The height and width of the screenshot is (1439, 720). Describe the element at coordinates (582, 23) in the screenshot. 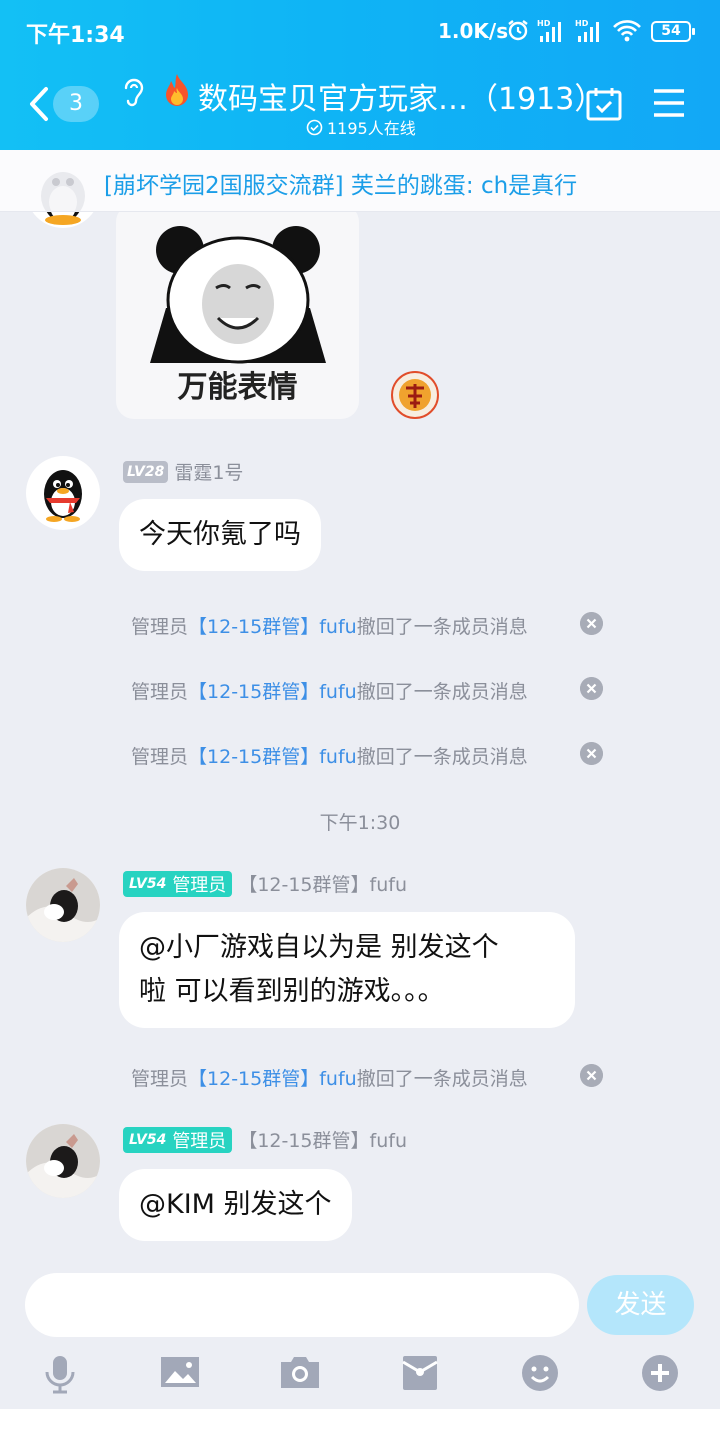

I see `hd-label-2: HD` at that location.